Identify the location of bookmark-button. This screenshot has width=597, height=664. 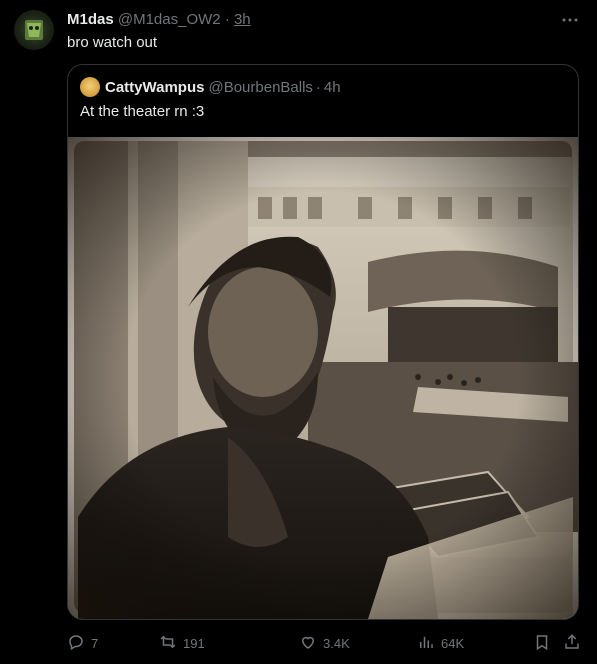
(542, 643).